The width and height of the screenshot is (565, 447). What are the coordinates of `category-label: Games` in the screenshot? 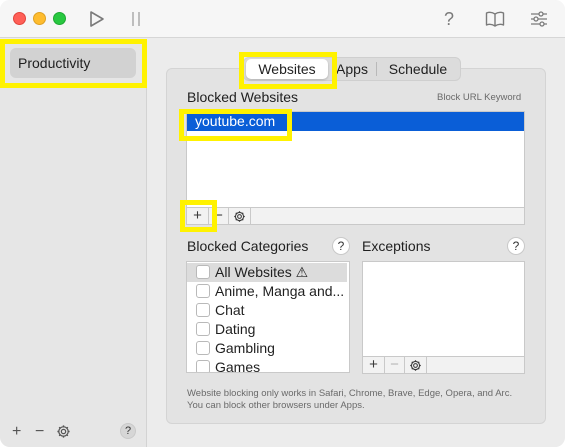 It's located at (238, 366).